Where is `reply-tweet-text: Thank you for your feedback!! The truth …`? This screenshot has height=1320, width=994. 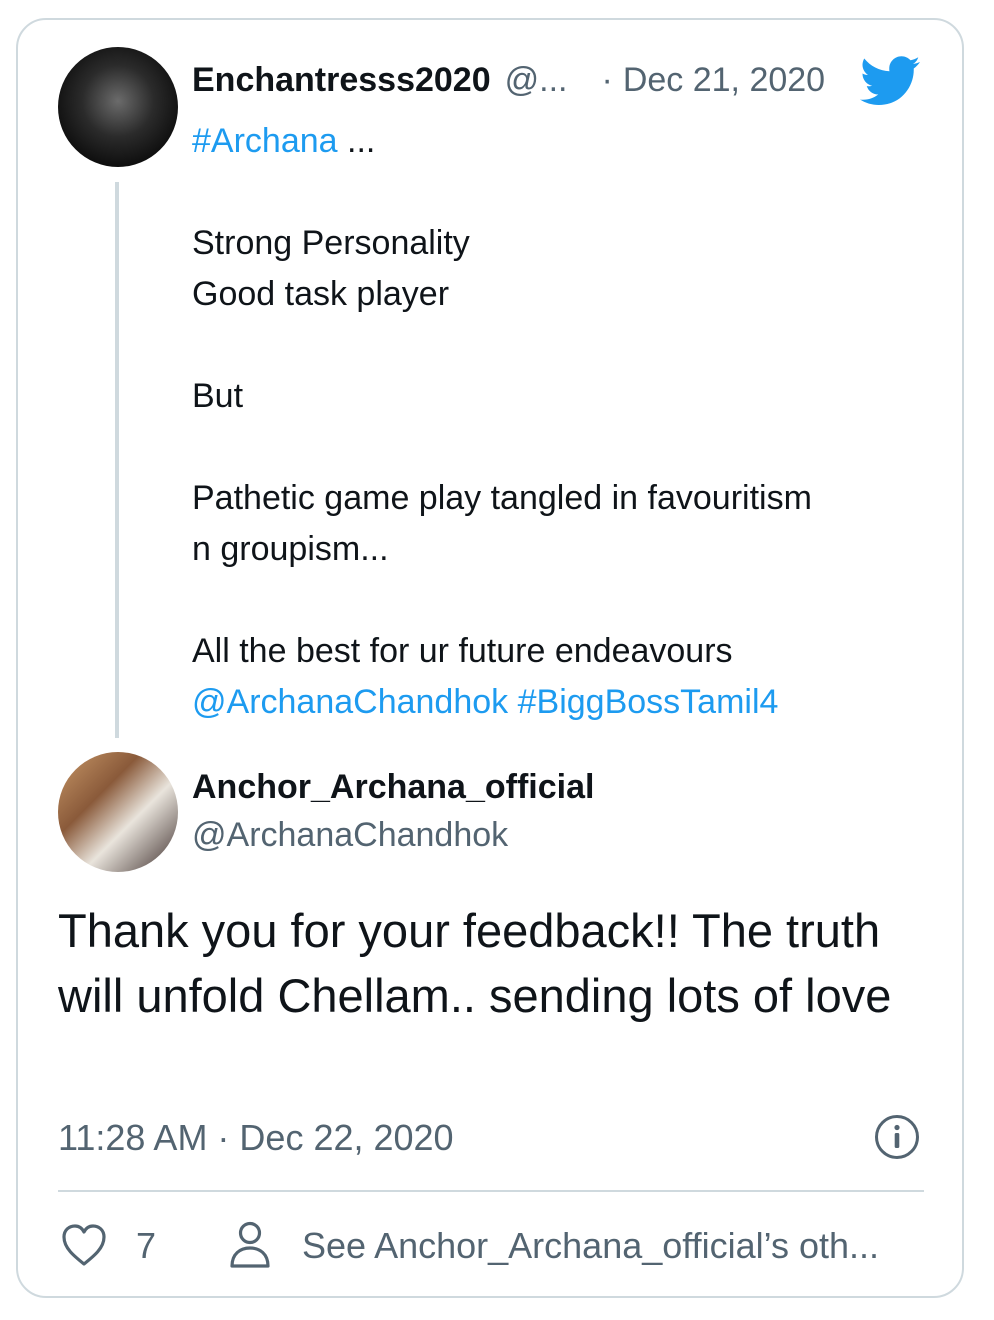 reply-tweet-text: Thank you for your feedback!! The truth … is located at coordinates (475, 963).